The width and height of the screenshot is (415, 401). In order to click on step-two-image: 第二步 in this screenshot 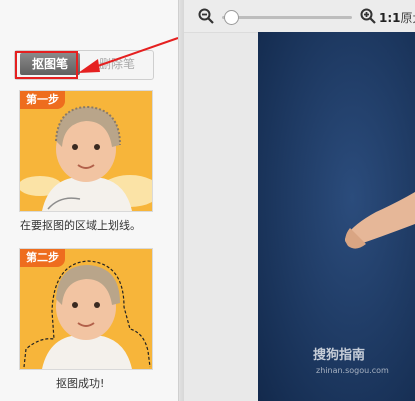, I will do `click(86, 309)`.